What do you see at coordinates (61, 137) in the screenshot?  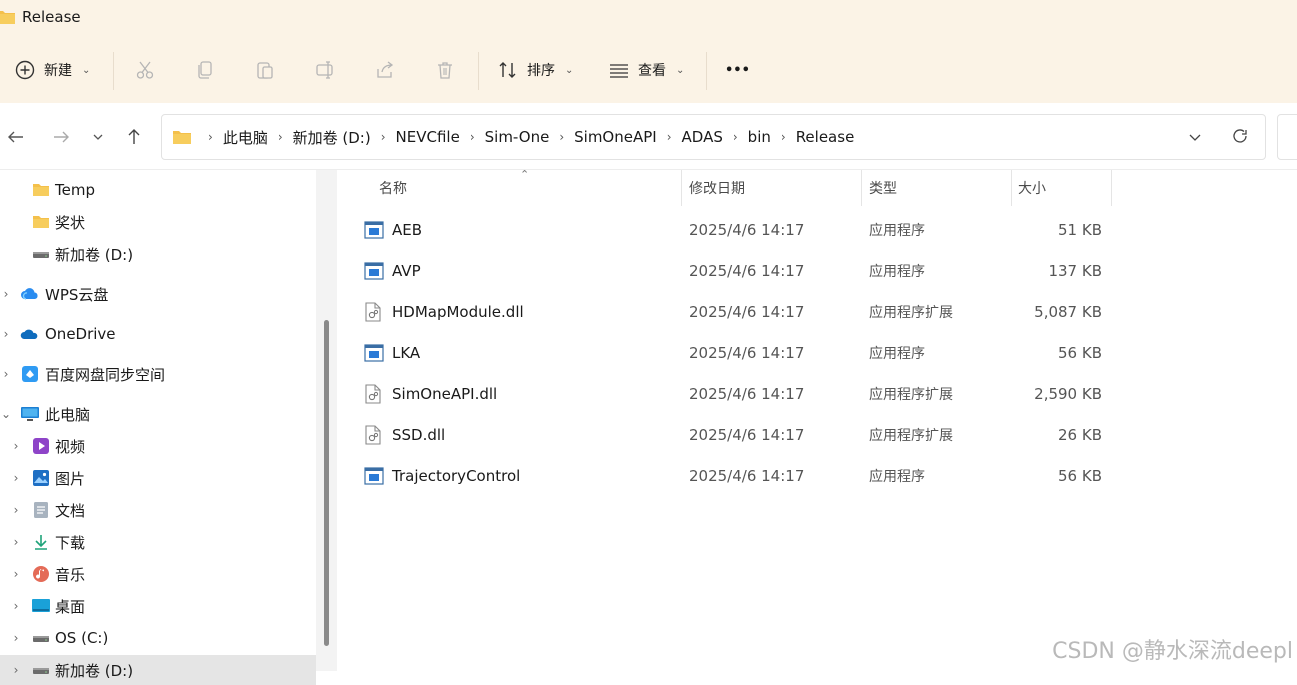 I see `forward-button` at bounding box center [61, 137].